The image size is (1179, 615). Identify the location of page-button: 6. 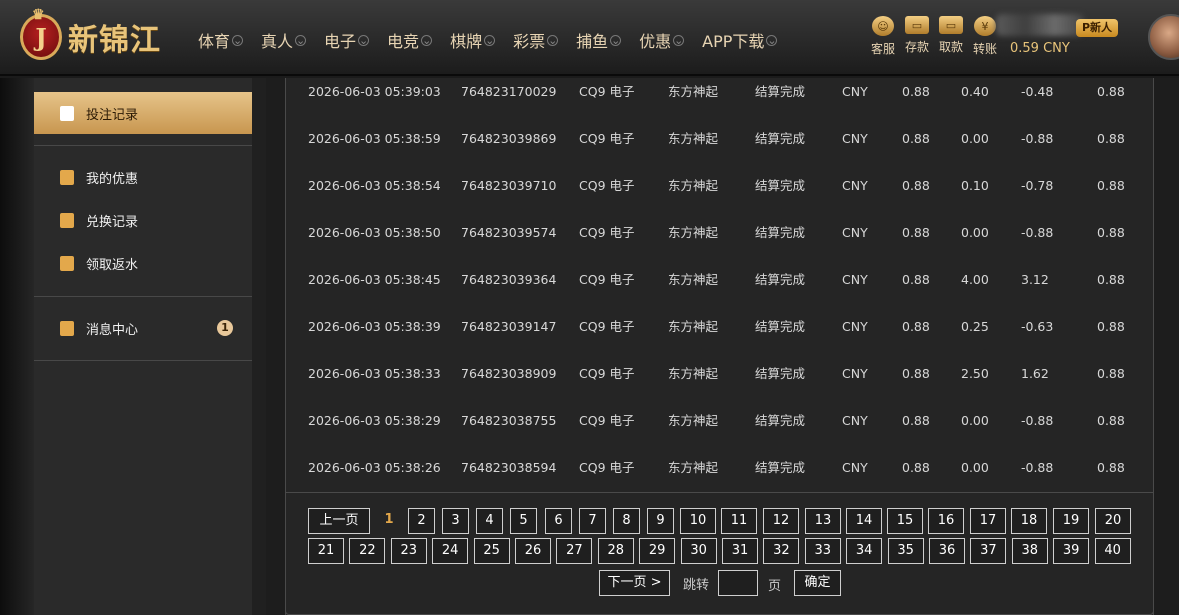
(558, 521).